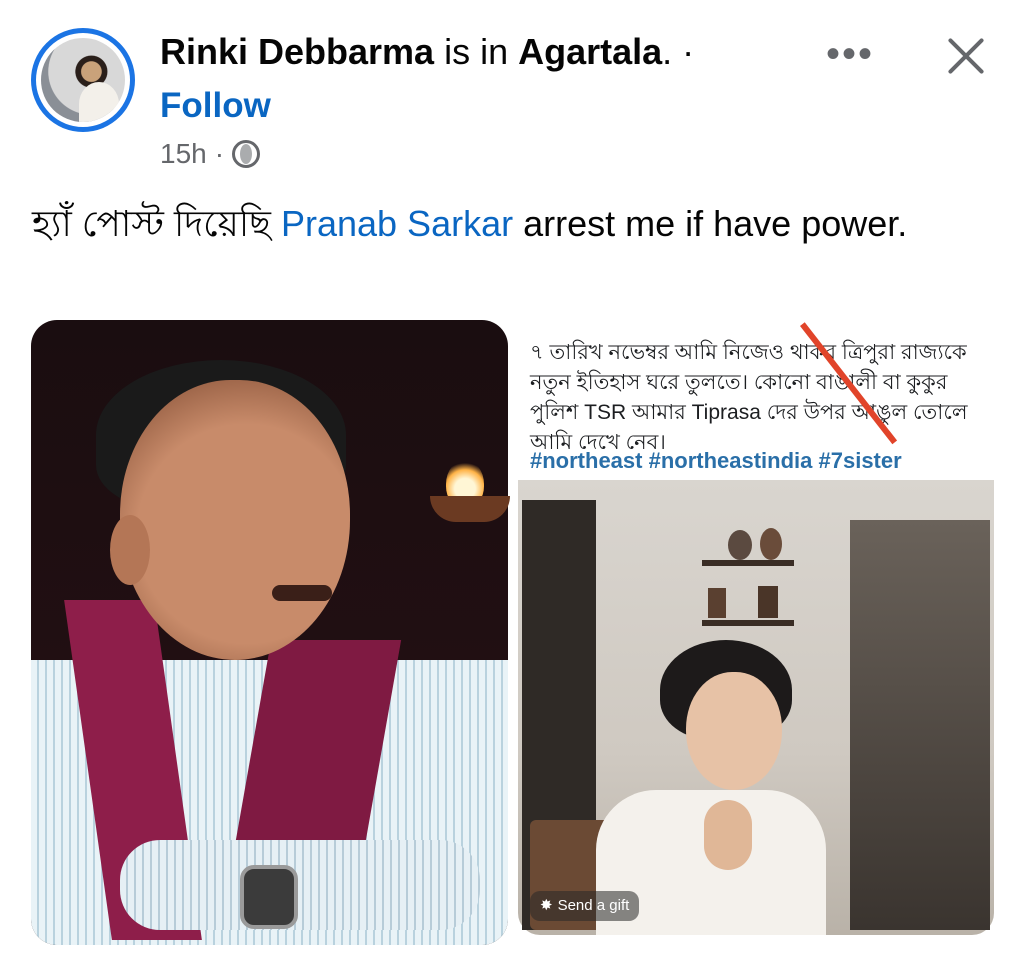 The image size is (1024, 954). I want to click on ear, so click(130, 550).